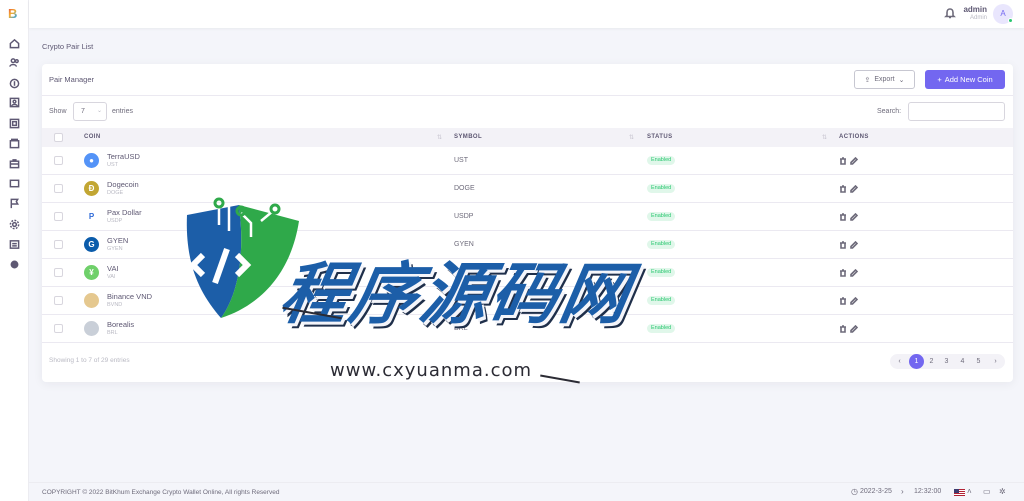 This screenshot has height=501, width=1024. I want to click on select-all-checkbox, so click(58, 137).